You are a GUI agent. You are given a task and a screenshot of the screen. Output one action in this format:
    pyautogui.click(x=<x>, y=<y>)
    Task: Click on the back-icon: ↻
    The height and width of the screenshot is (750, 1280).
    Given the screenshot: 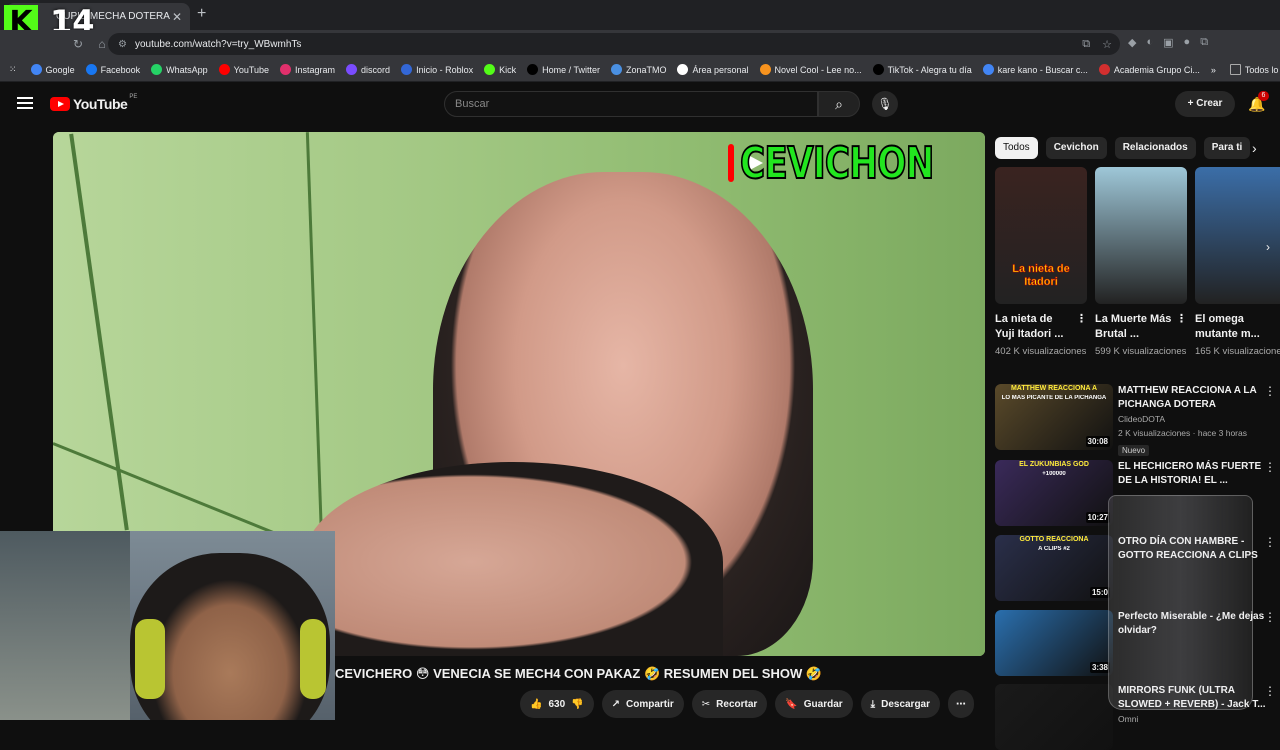 What is the action you would take?
    pyautogui.click(x=78, y=44)
    